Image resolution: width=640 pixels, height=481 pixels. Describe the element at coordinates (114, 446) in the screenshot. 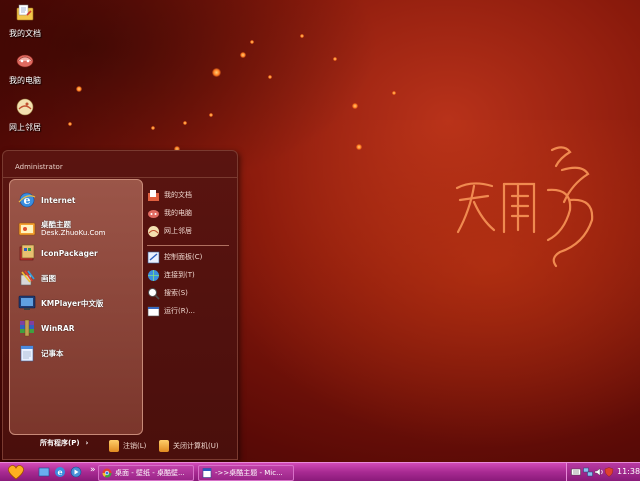

I see `logoff-icon` at that location.